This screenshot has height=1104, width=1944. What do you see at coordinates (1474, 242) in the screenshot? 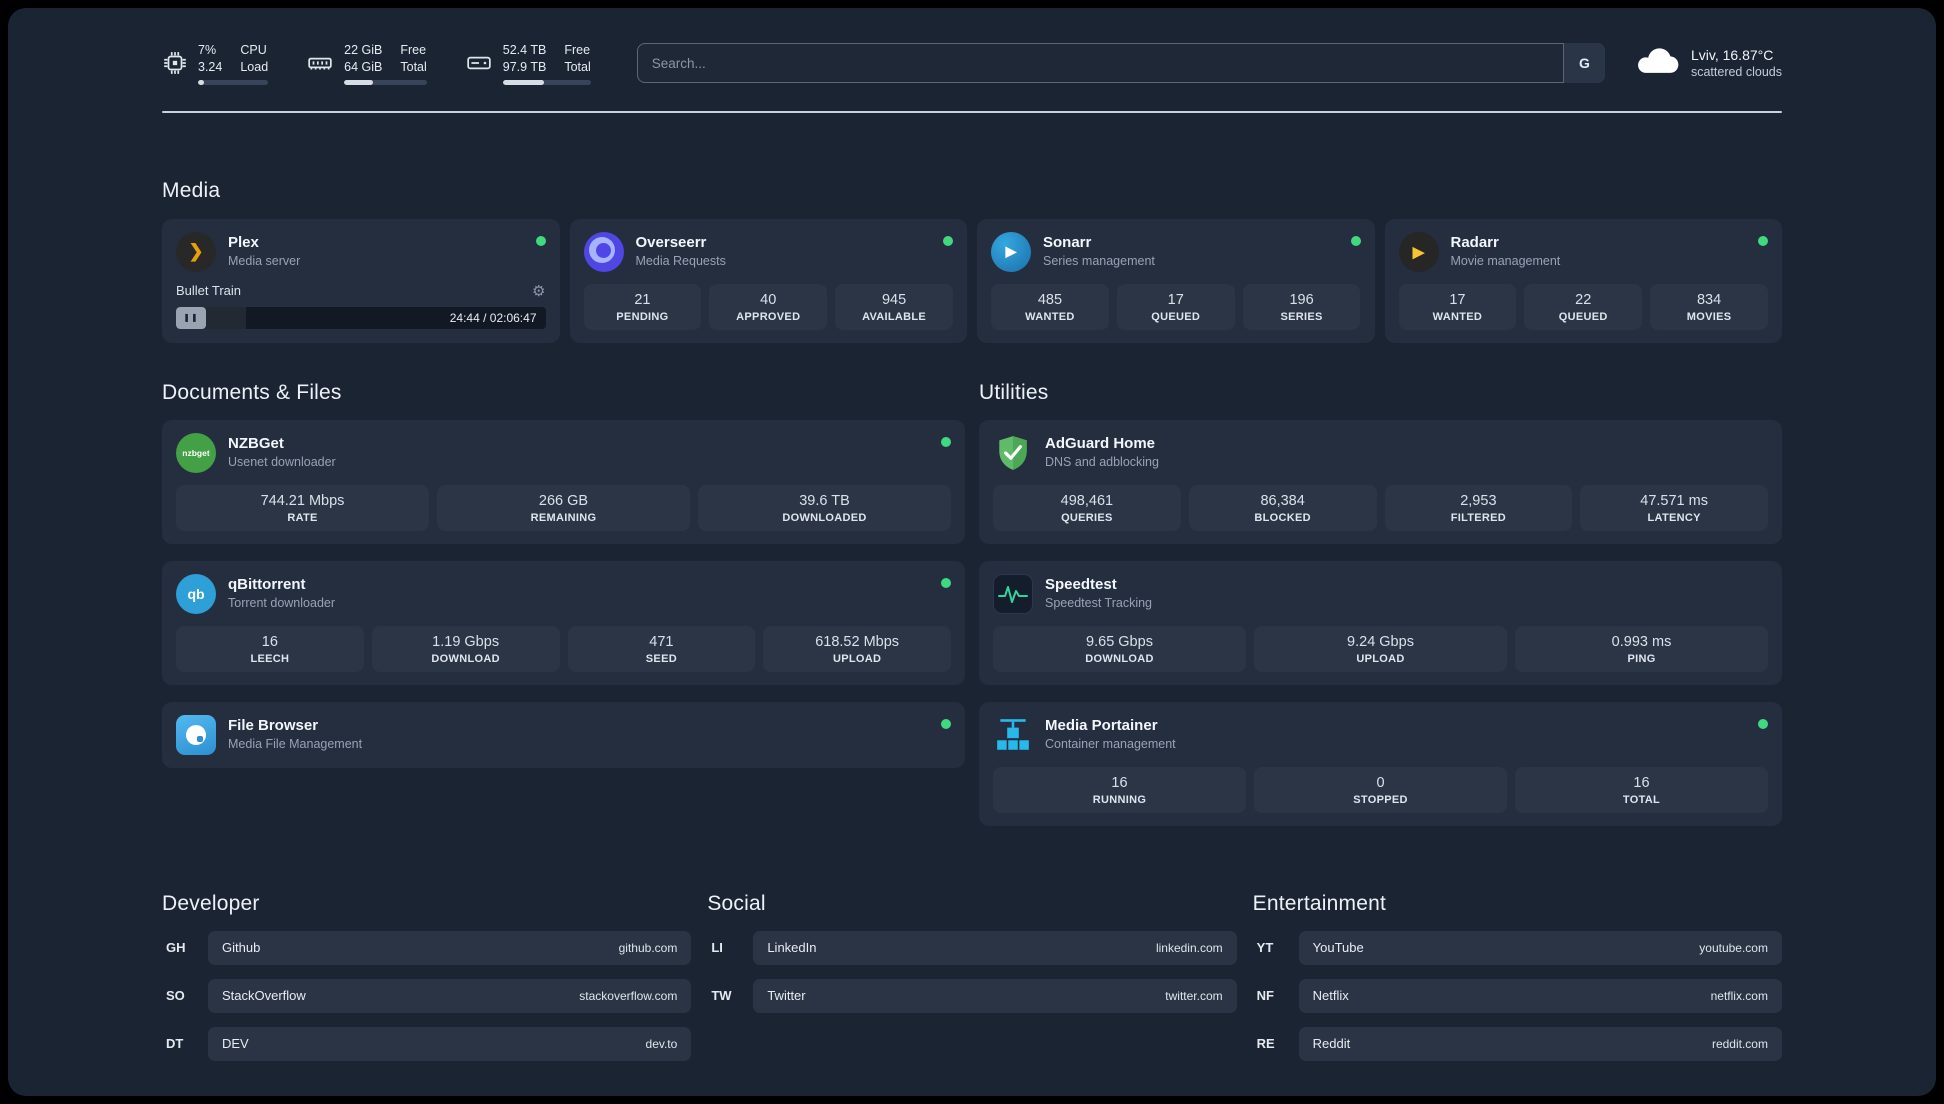
I see `app-name: Radarr` at bounding box center [1474, 242].